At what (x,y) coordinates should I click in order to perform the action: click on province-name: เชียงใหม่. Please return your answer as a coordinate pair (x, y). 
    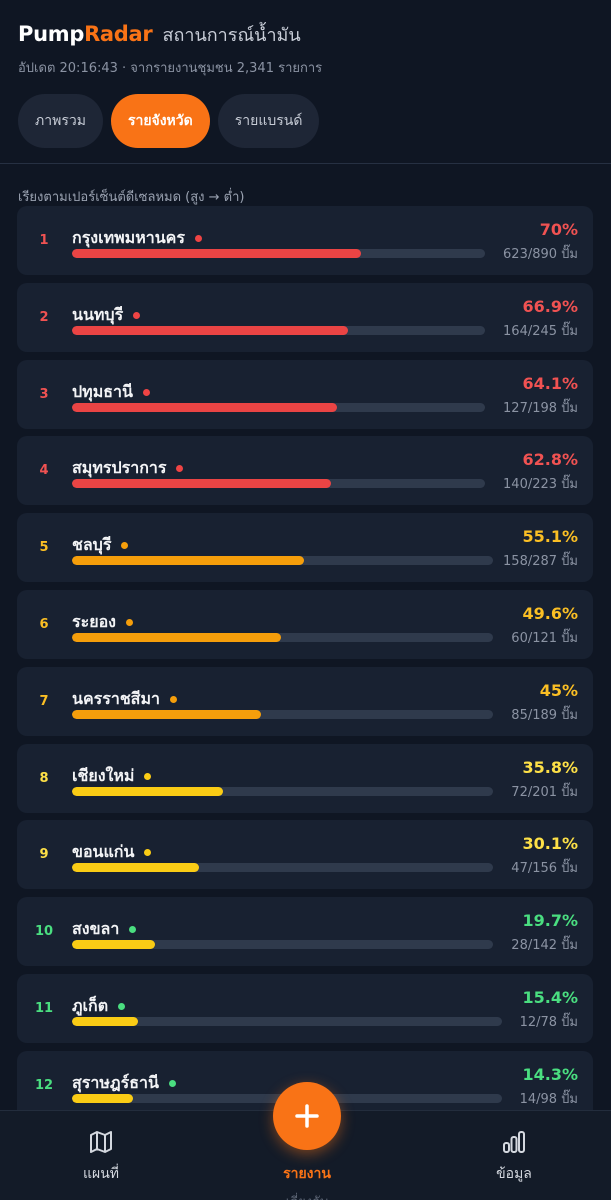
    Looking at the image, I should click on (103, 775).